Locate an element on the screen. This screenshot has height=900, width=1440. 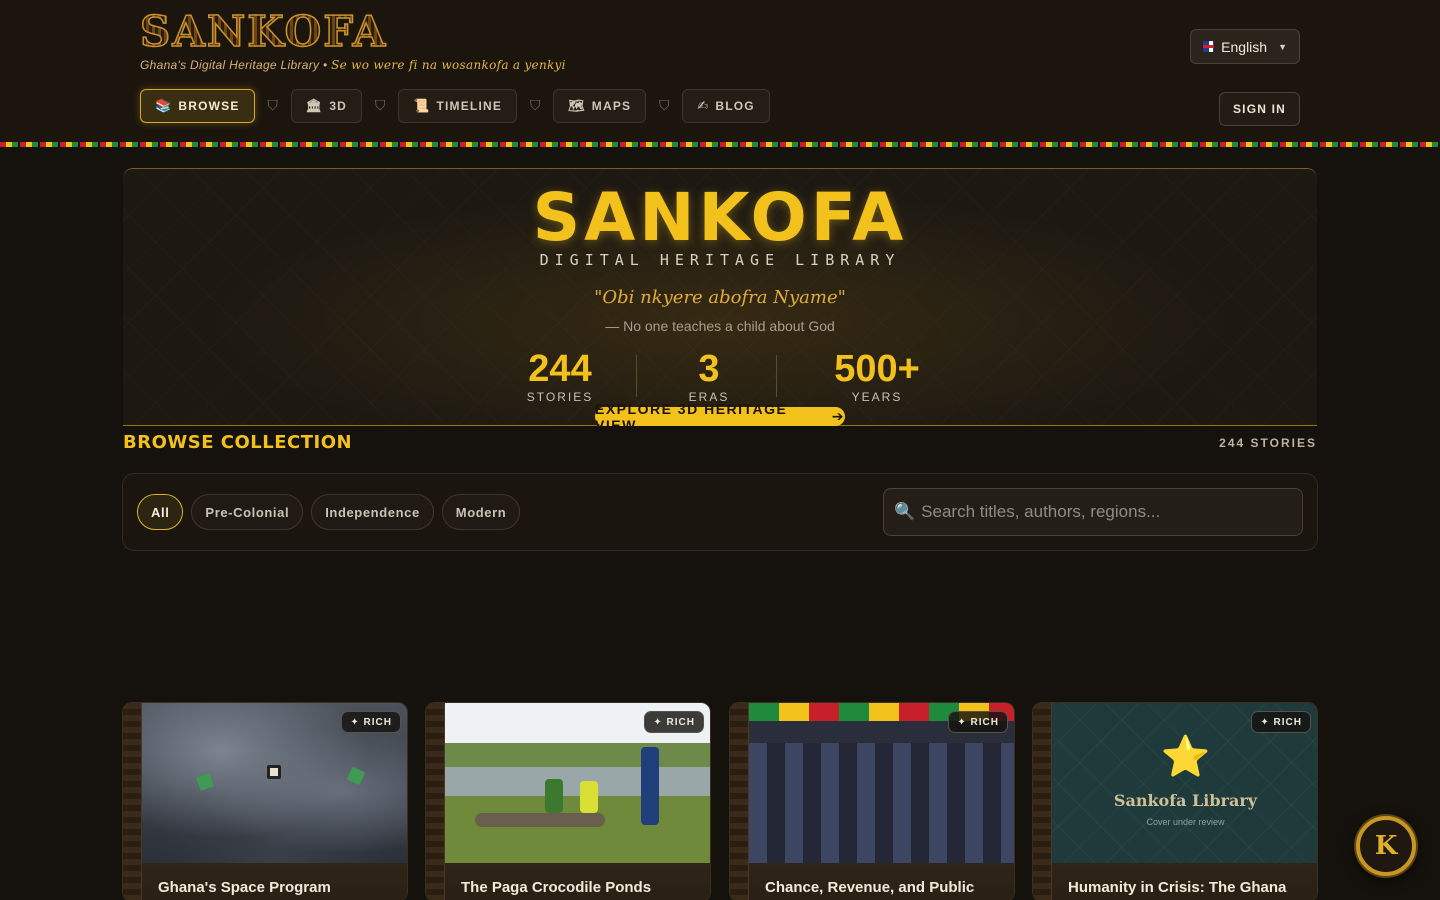
search-icon: 🔍 is located at coordinates (905, 511).